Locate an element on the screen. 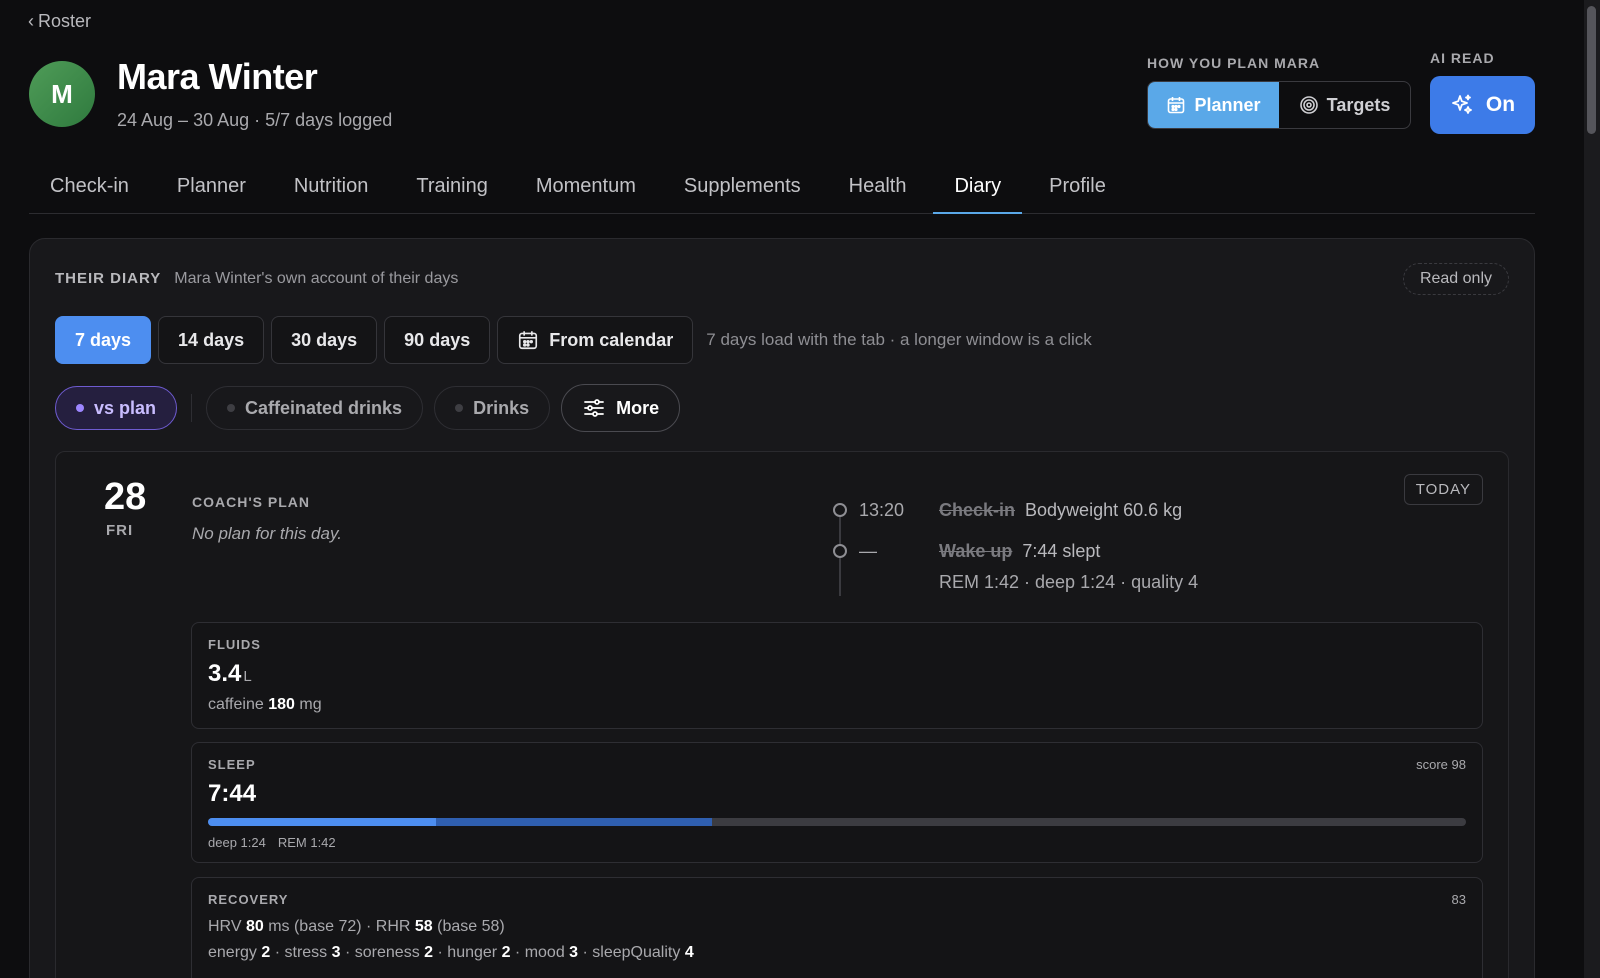 Image resolution: width=1600 pixels, height=978 pixels. tab-profile: Profile is located at coordinates (1077, 188).